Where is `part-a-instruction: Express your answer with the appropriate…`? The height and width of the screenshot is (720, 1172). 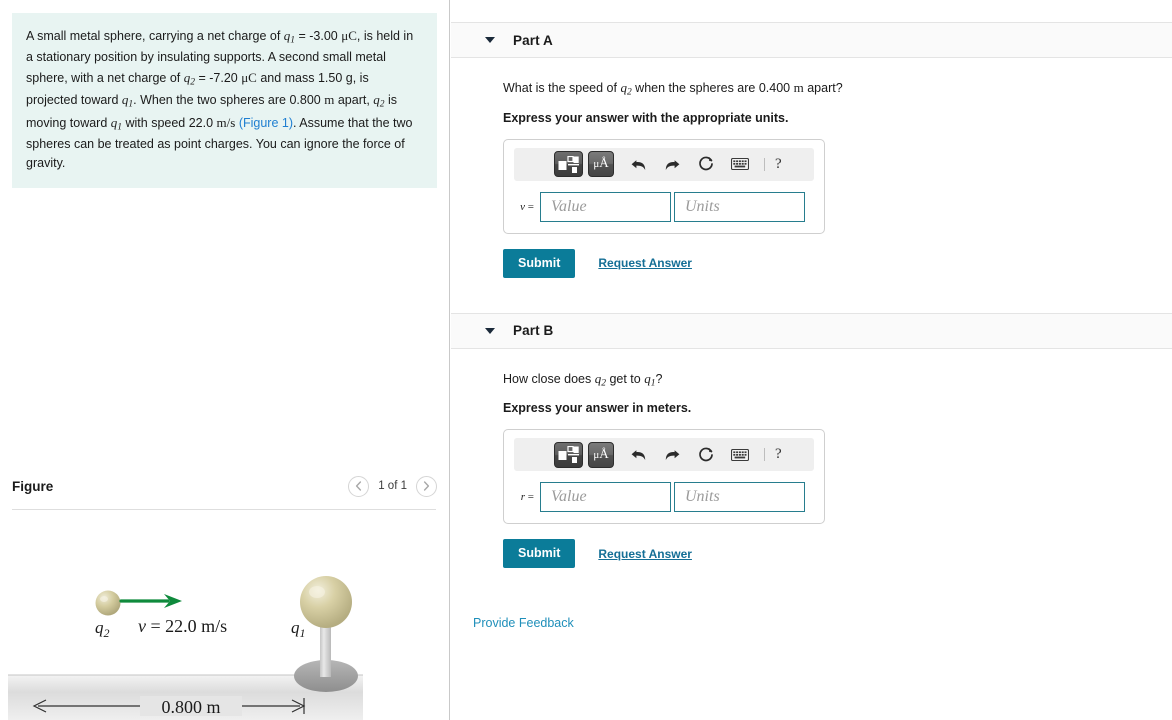
part-a-instruction: Express your answer with the appropriate… is located at coordinates (646, 117).